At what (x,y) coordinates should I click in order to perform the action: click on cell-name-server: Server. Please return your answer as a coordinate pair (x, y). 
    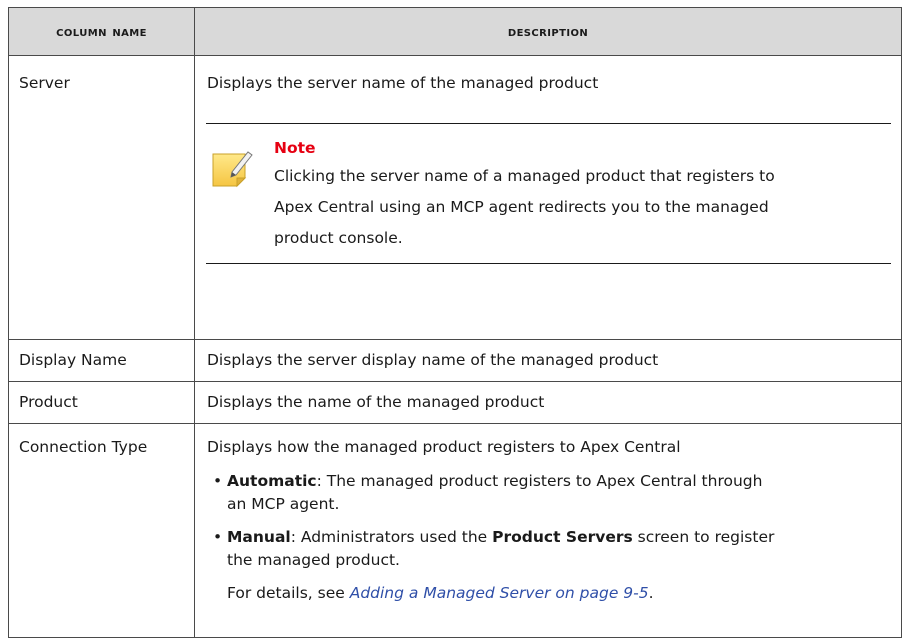
    Looking at the image, I should click on (101, 197).